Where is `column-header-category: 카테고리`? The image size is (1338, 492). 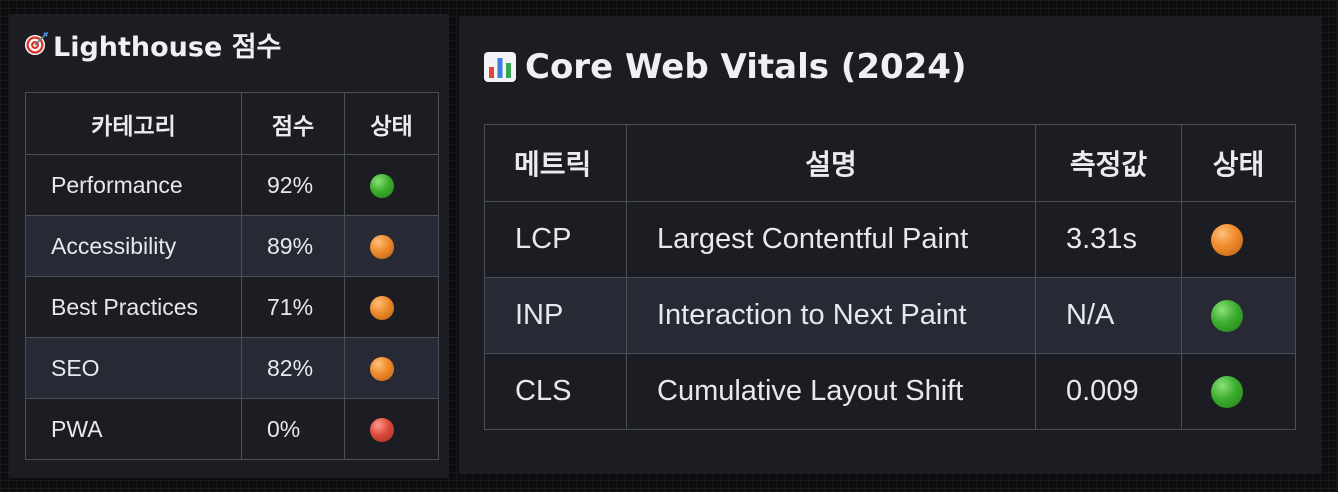
column-header-category: 카테고리 is located at coordinates (133, 123).